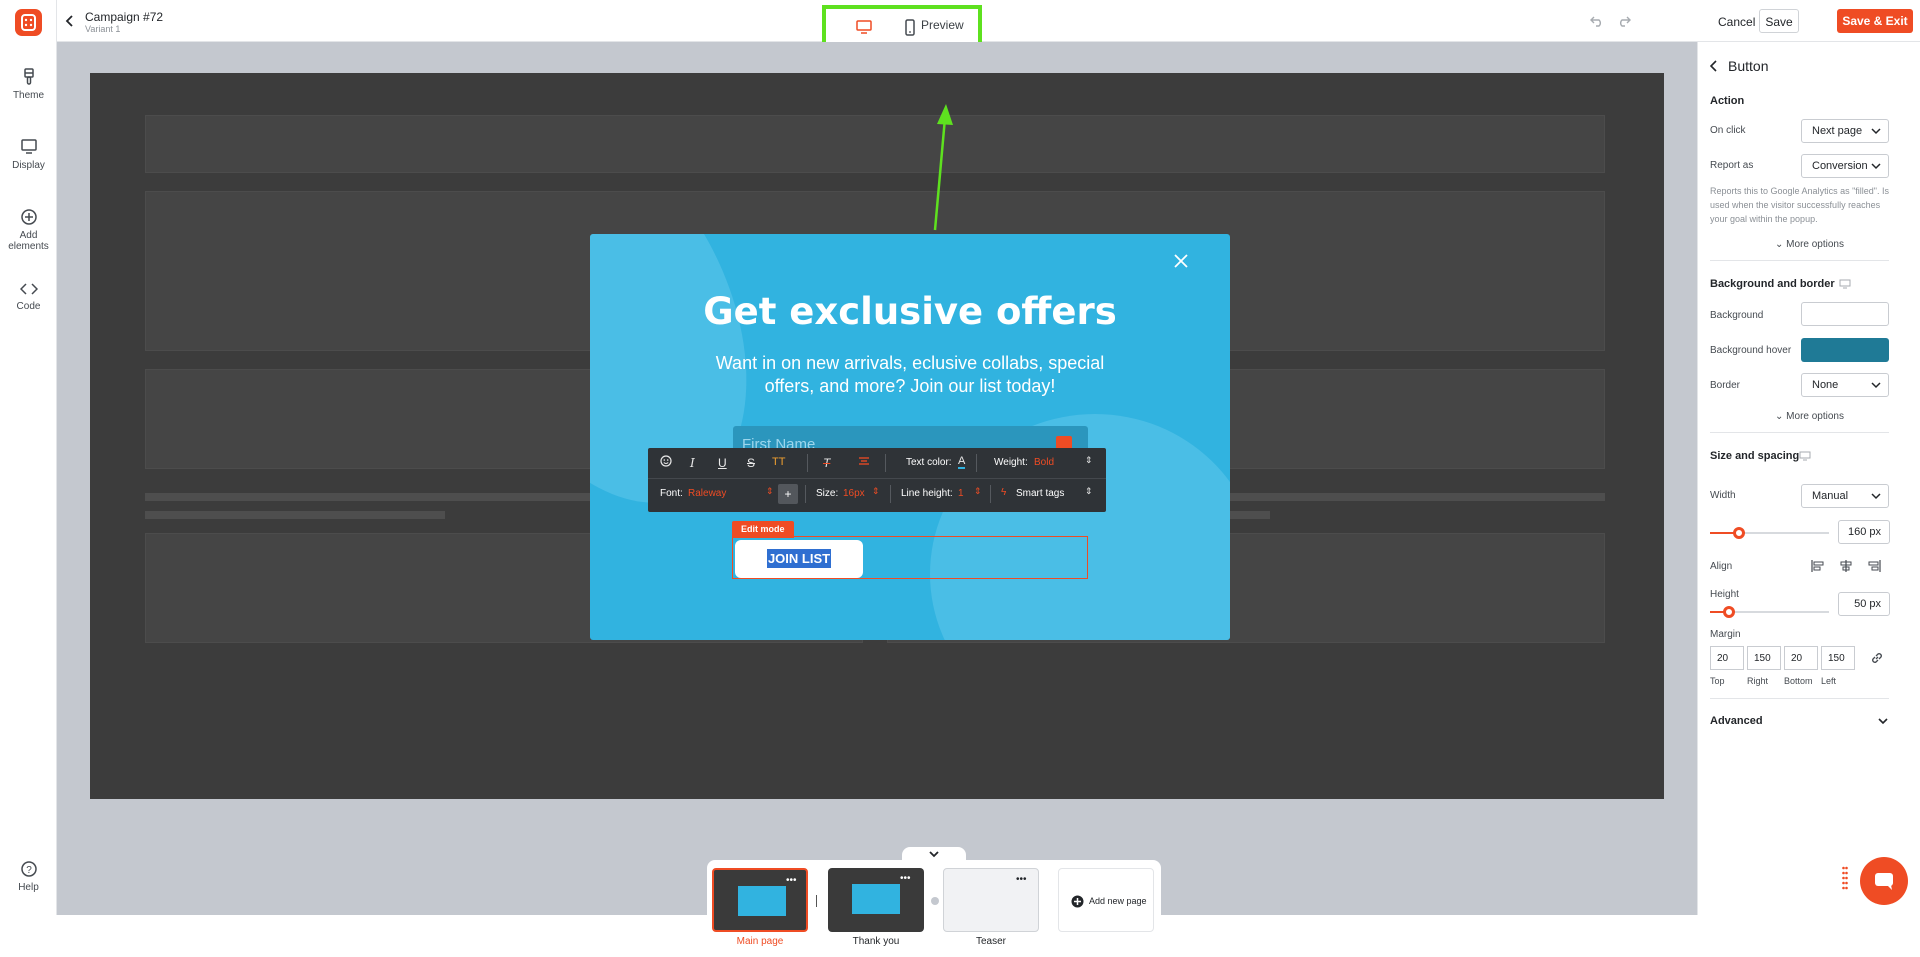 This screenshot has height=957, width=1920. Describe the element at coordinates (962, 462) in the screenshot. I see `text-color-swatch: A` at that location.